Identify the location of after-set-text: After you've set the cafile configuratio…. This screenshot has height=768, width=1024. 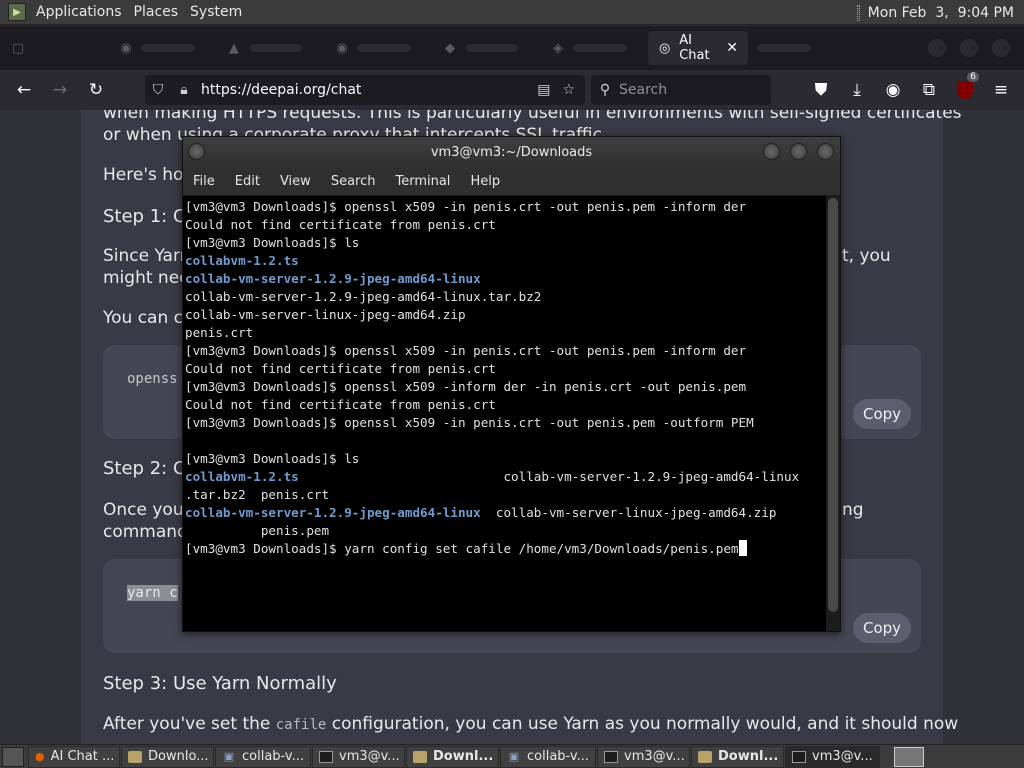
(530, 724).